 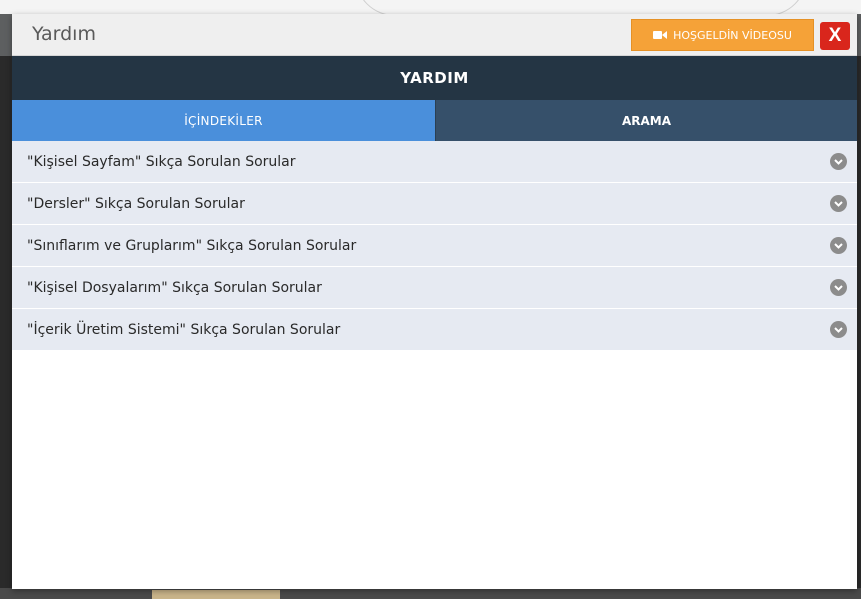 I want to click on faq-item-label: "Dersler" Sıkça Sorulan Sorular, so click(x=136, y=203).